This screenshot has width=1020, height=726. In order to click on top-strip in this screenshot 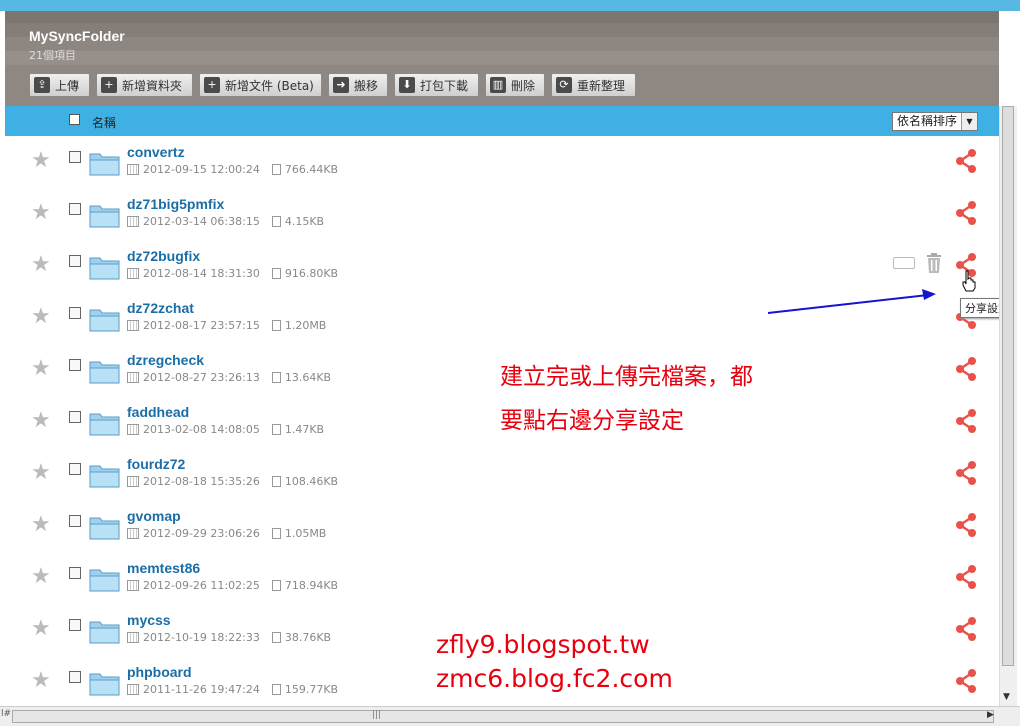, I will do `click(510, 5)`.